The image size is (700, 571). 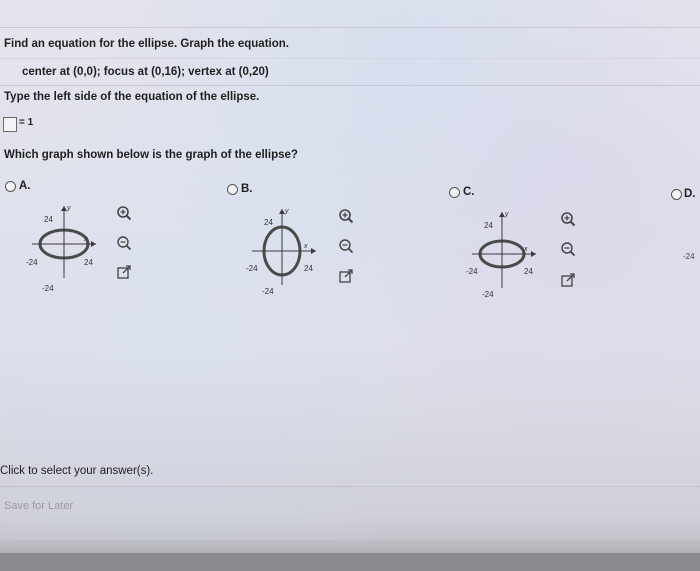 What do you see at coordinates (690, 194) in the screenshot?
I see `option-d-label: D.` at bounding box center [690, 194].